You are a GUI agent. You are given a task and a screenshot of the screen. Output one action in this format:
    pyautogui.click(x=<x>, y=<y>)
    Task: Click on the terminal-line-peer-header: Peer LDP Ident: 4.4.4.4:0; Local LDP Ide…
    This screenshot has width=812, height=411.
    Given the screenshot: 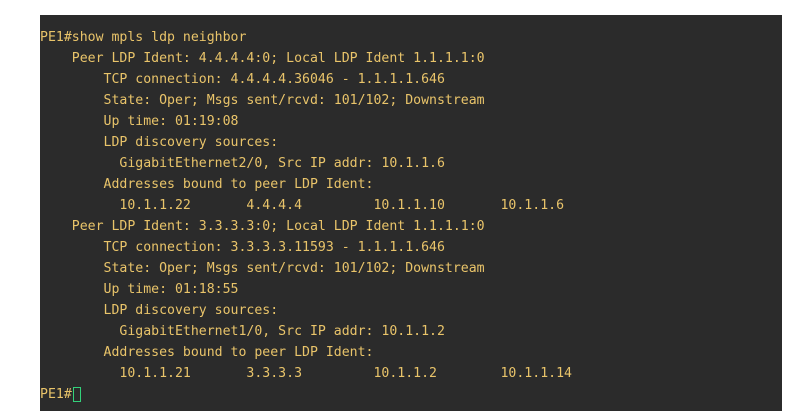 What is the action you would take?
    pyautogui.click(x=262, y=58)
    